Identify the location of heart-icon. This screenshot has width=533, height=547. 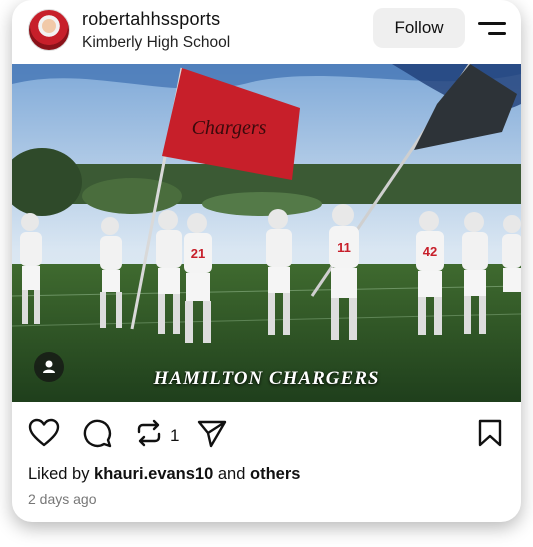
(44, 433).